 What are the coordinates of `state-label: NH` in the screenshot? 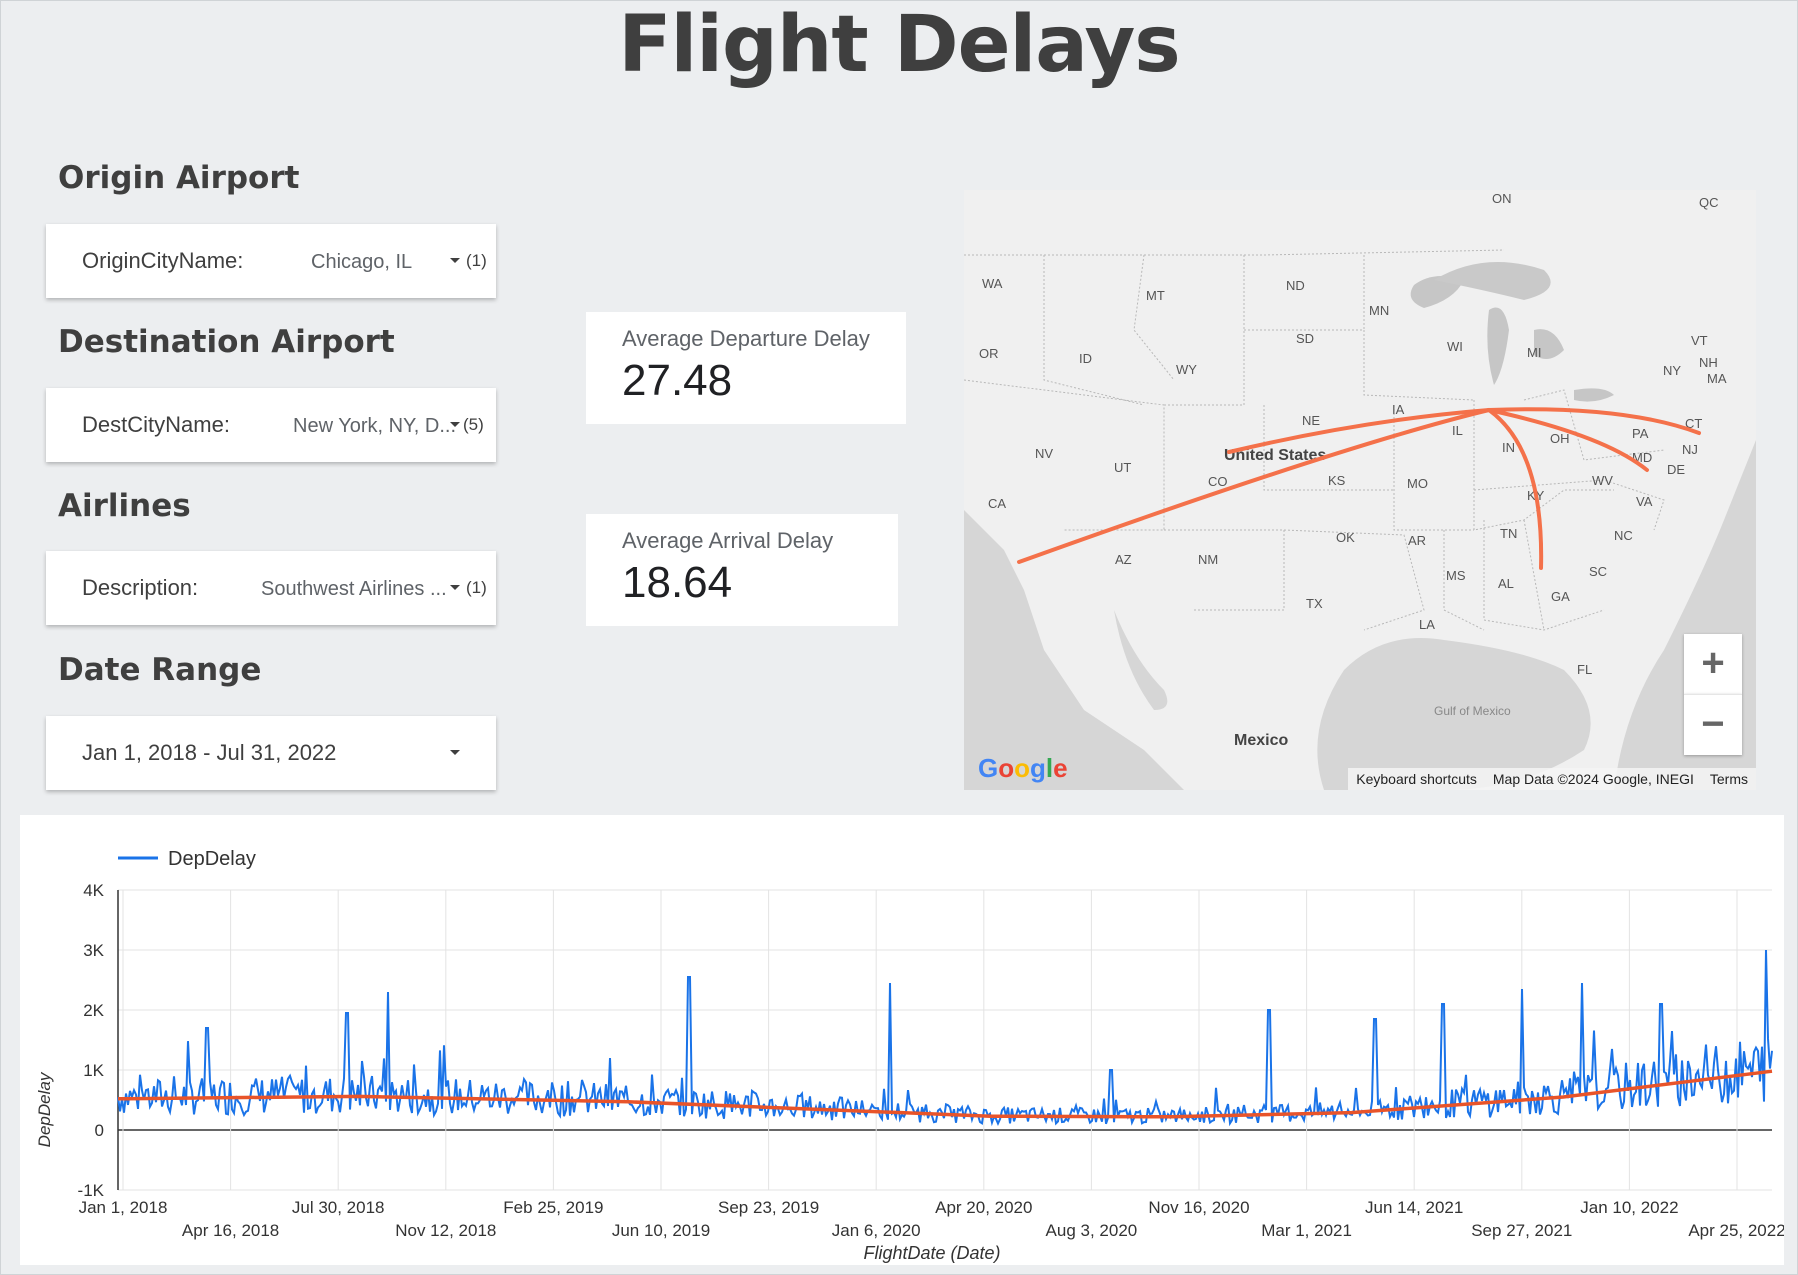 It's located at (1708, 362).